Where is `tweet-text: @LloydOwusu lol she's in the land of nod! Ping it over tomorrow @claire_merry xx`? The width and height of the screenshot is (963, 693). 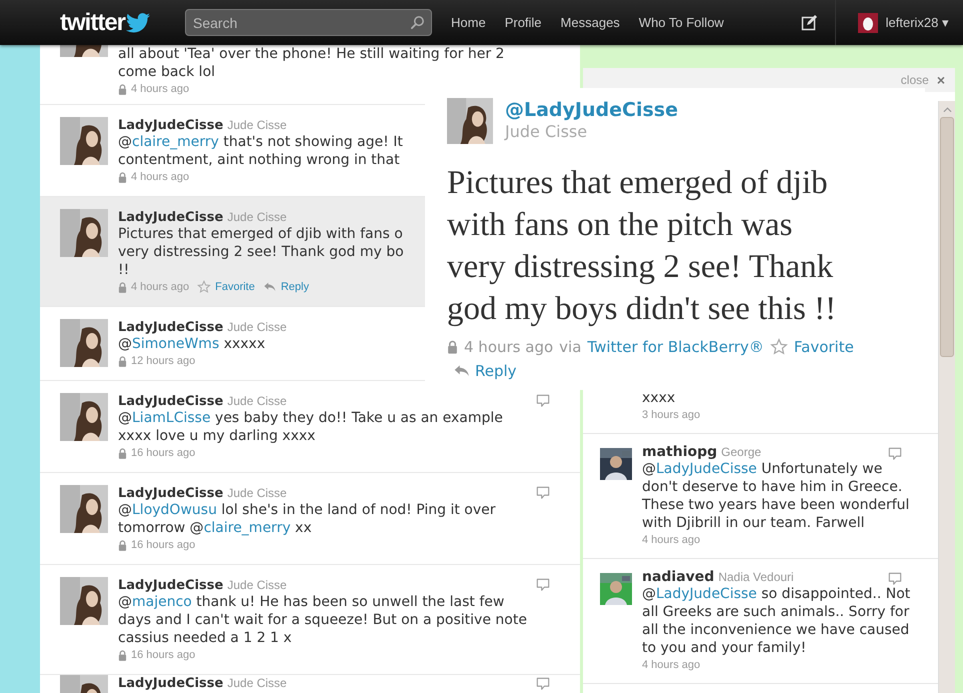 tweet-text: @LloydOwusu lol she's in the land of nod! Ping it over tomorrow @claire_merry xx is located at coordinates (307, 519).